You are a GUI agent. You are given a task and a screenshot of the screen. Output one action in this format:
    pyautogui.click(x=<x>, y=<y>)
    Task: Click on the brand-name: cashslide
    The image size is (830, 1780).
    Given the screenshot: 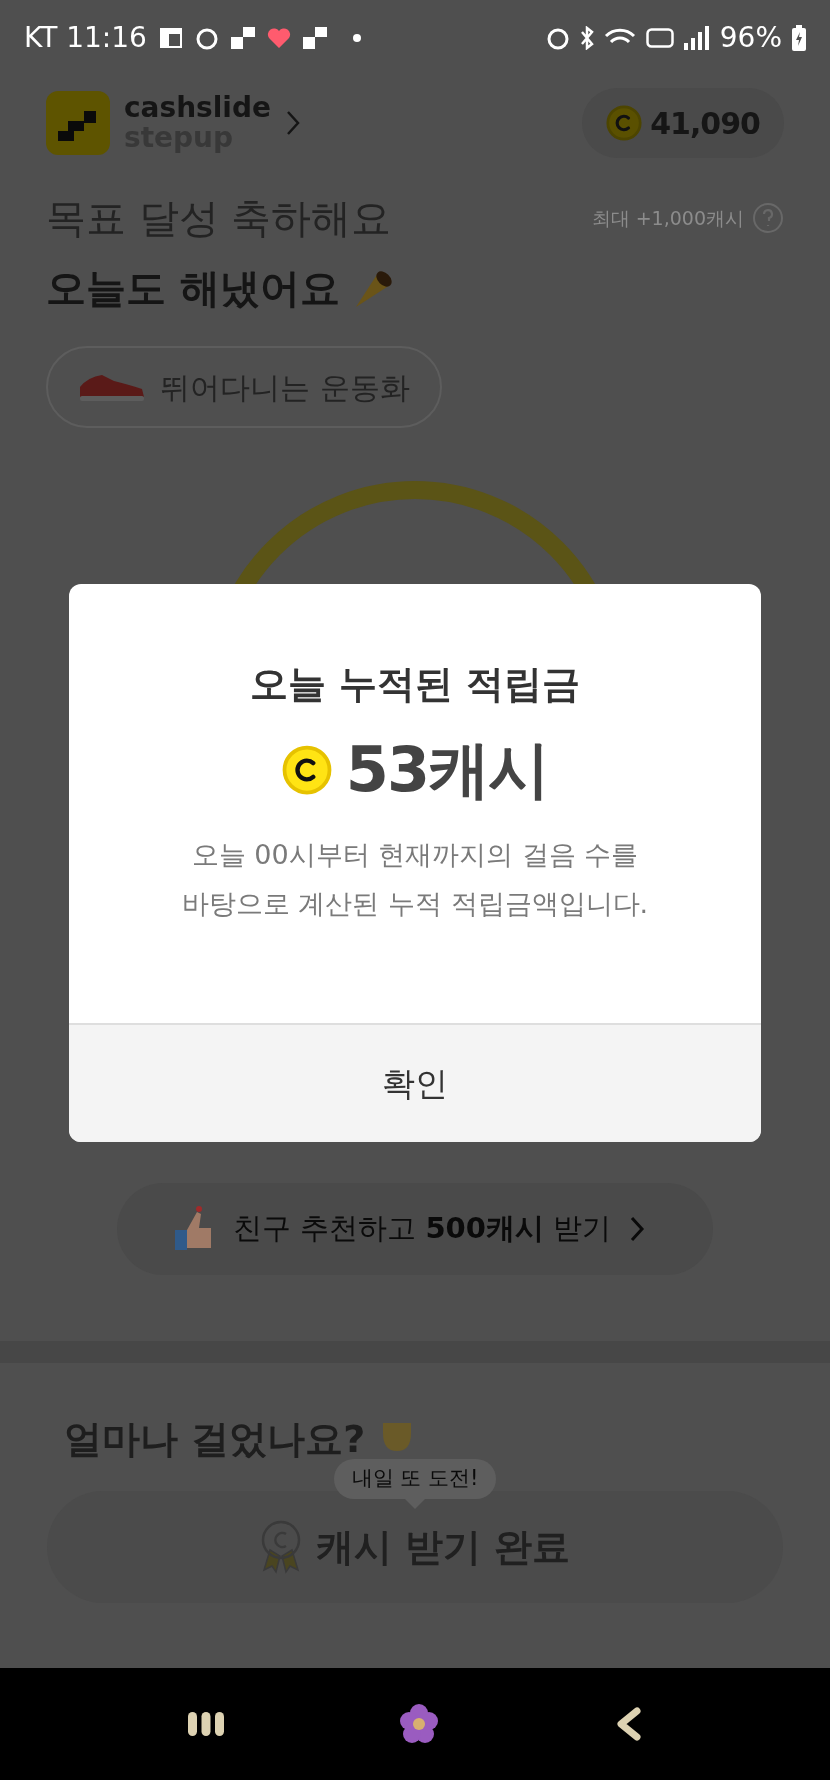 What is the action you would take?
    pyautogui.click(x=197, y=108)
    